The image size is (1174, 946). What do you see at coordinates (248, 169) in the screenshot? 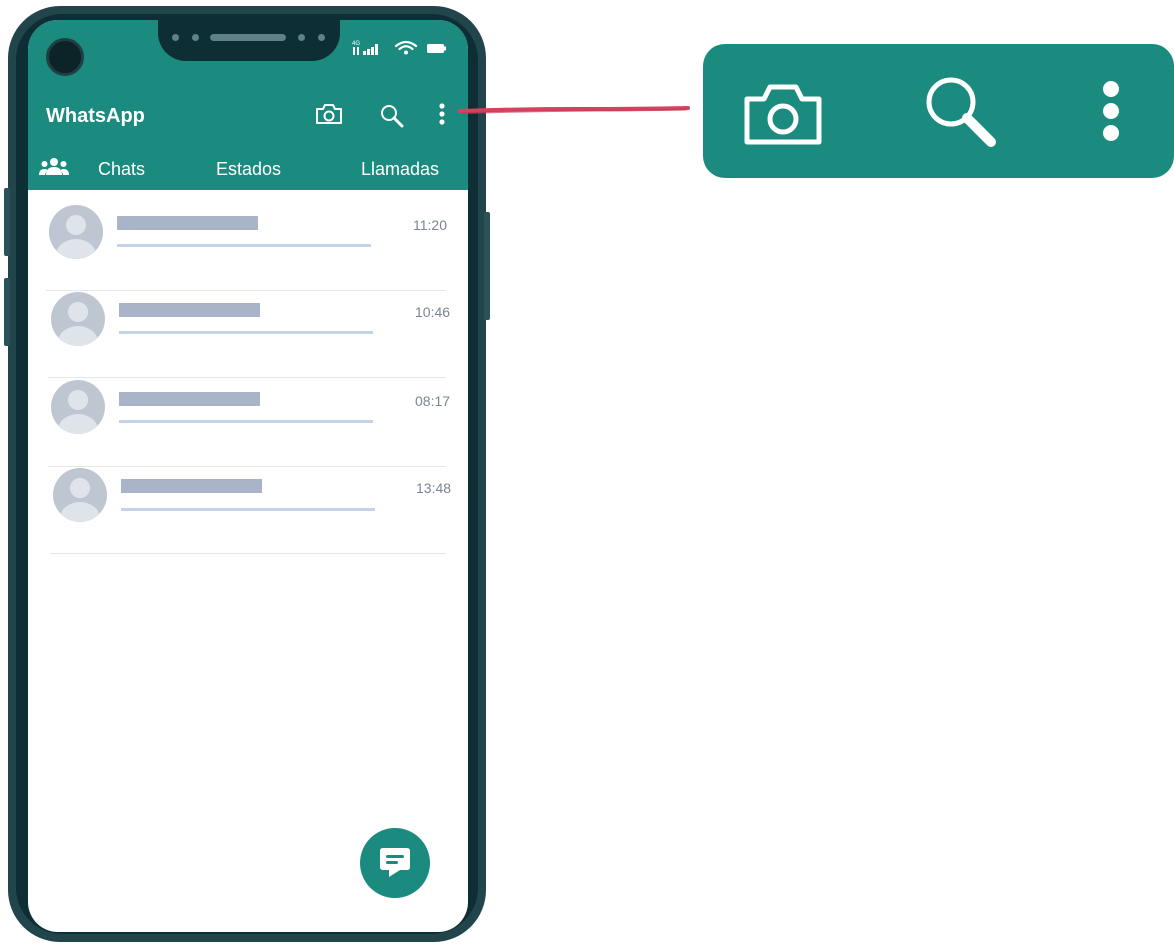
I see `tab-estados: Estados` at bounding box center [248, 169].